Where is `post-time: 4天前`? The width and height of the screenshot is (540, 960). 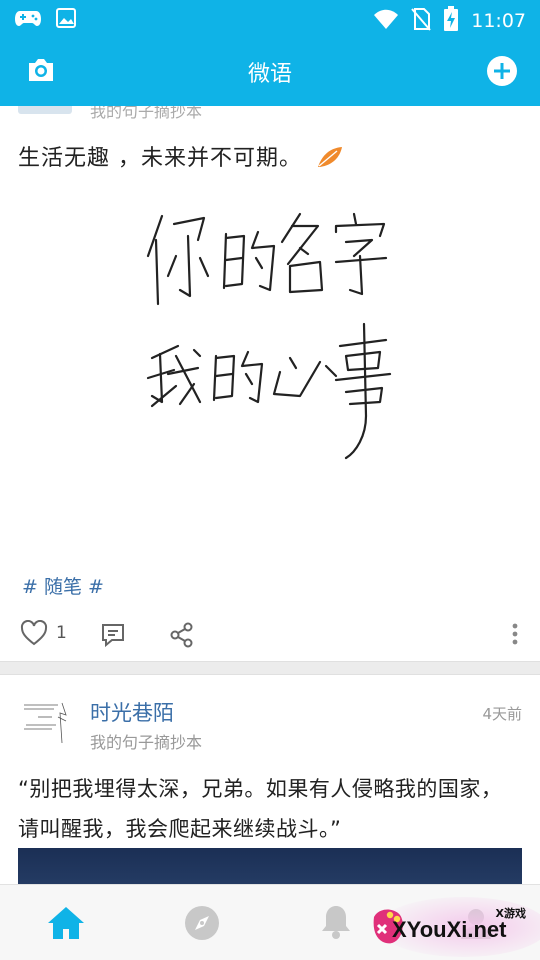 post-time: 4天前 is located at coordinates (502, 714).